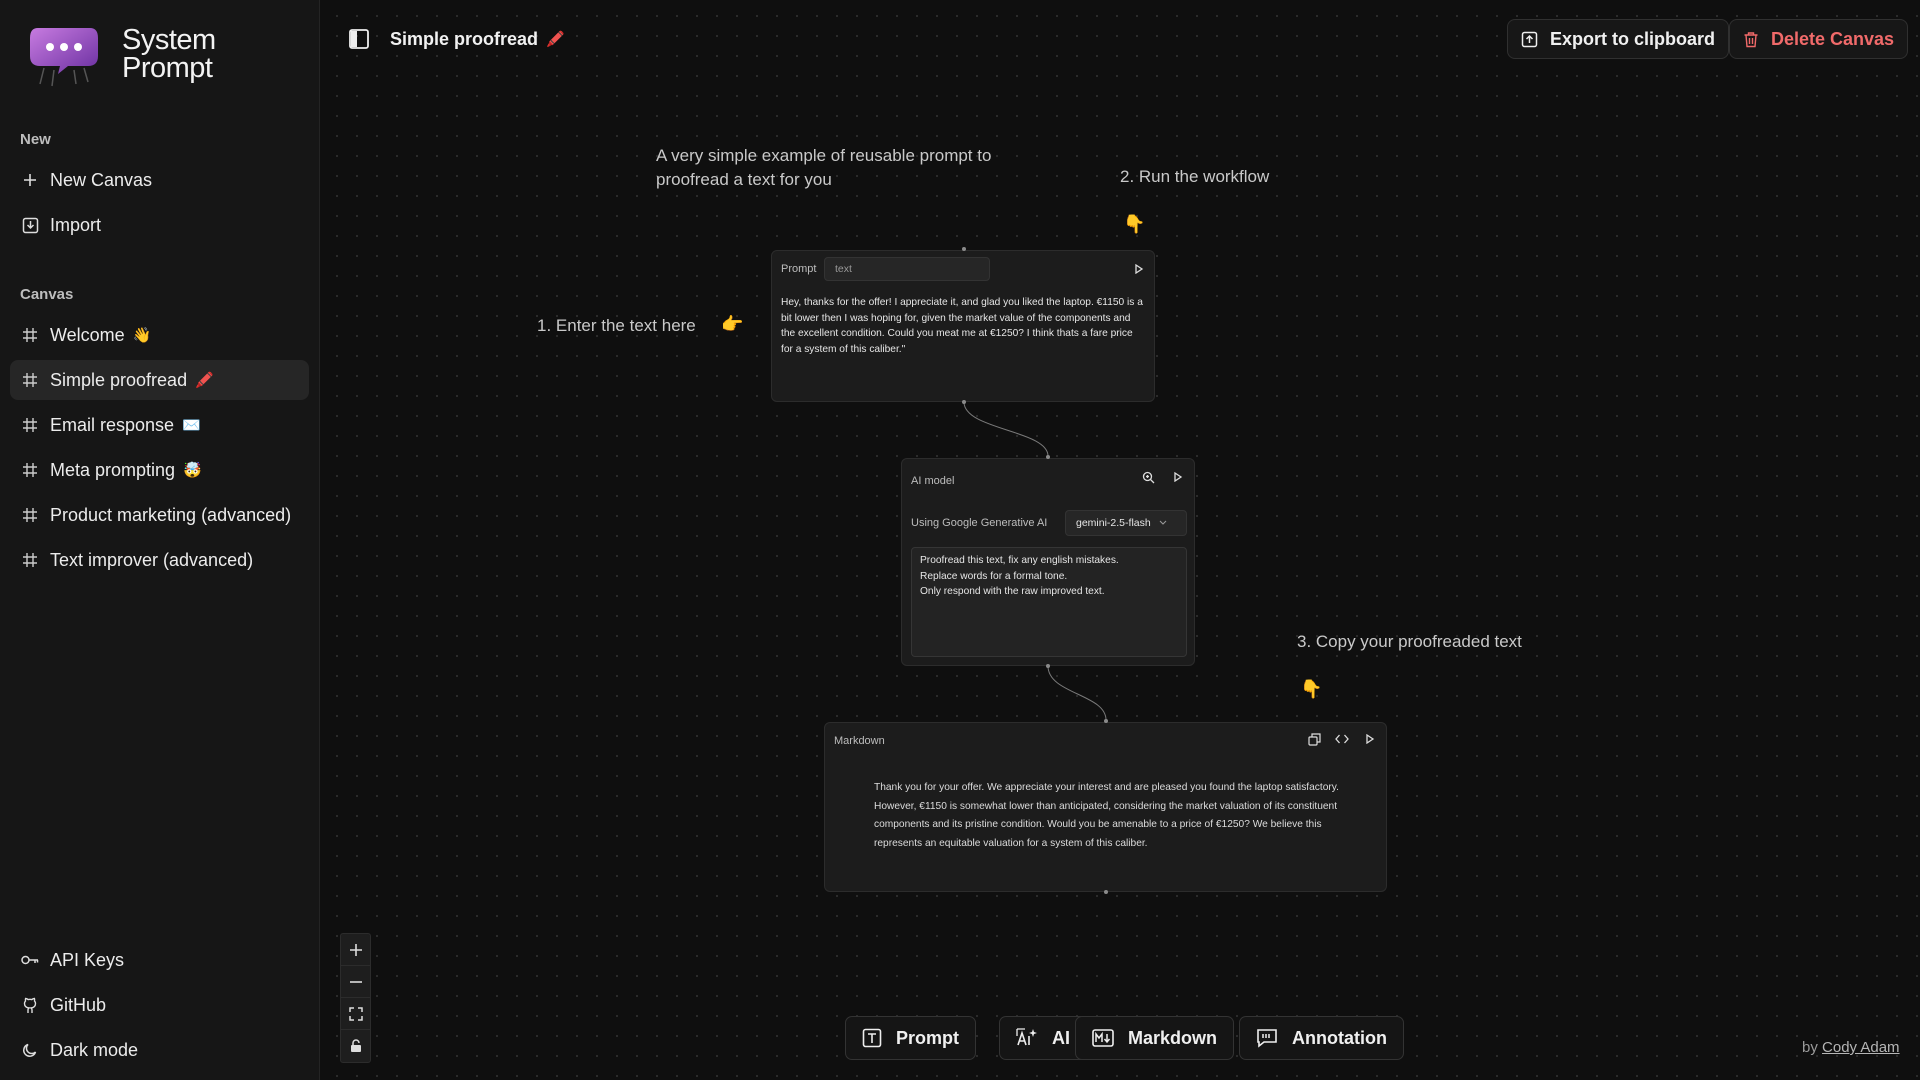  What do you see at coordinates (464, 39) in the screenshot?
I see `page-title: Simple proofread` at bounding box center [464, 39].